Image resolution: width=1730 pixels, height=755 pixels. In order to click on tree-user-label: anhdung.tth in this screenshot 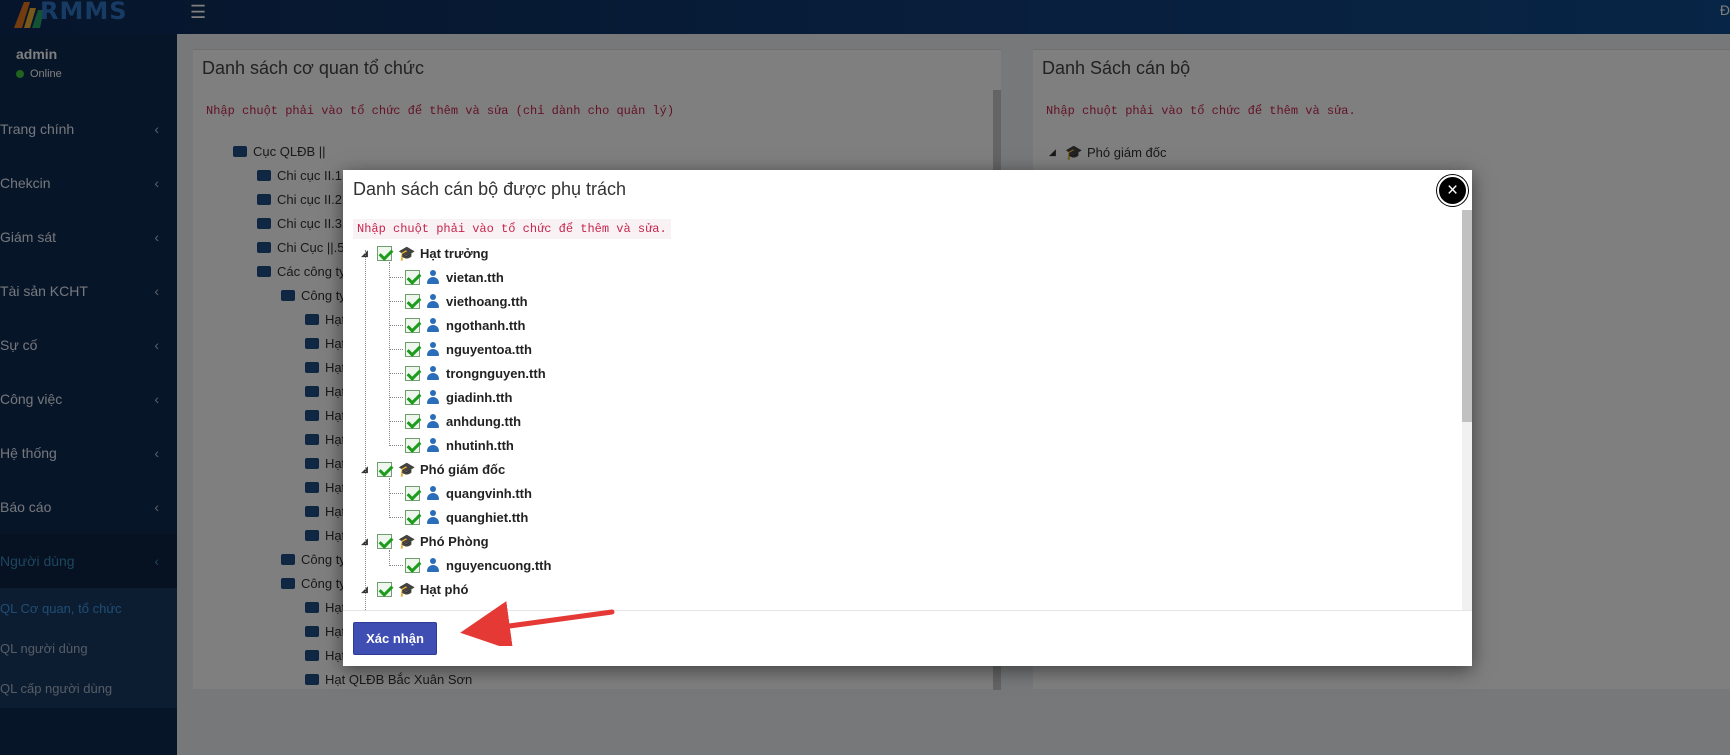, I will do `click(484, 421)`.